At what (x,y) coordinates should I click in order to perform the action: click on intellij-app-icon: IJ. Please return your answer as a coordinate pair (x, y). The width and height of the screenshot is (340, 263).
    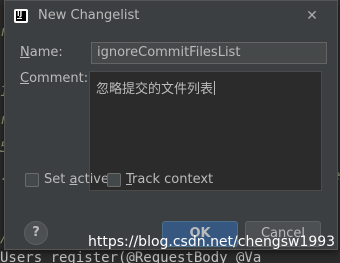
    Looking at the image, I should click on (21, 16).